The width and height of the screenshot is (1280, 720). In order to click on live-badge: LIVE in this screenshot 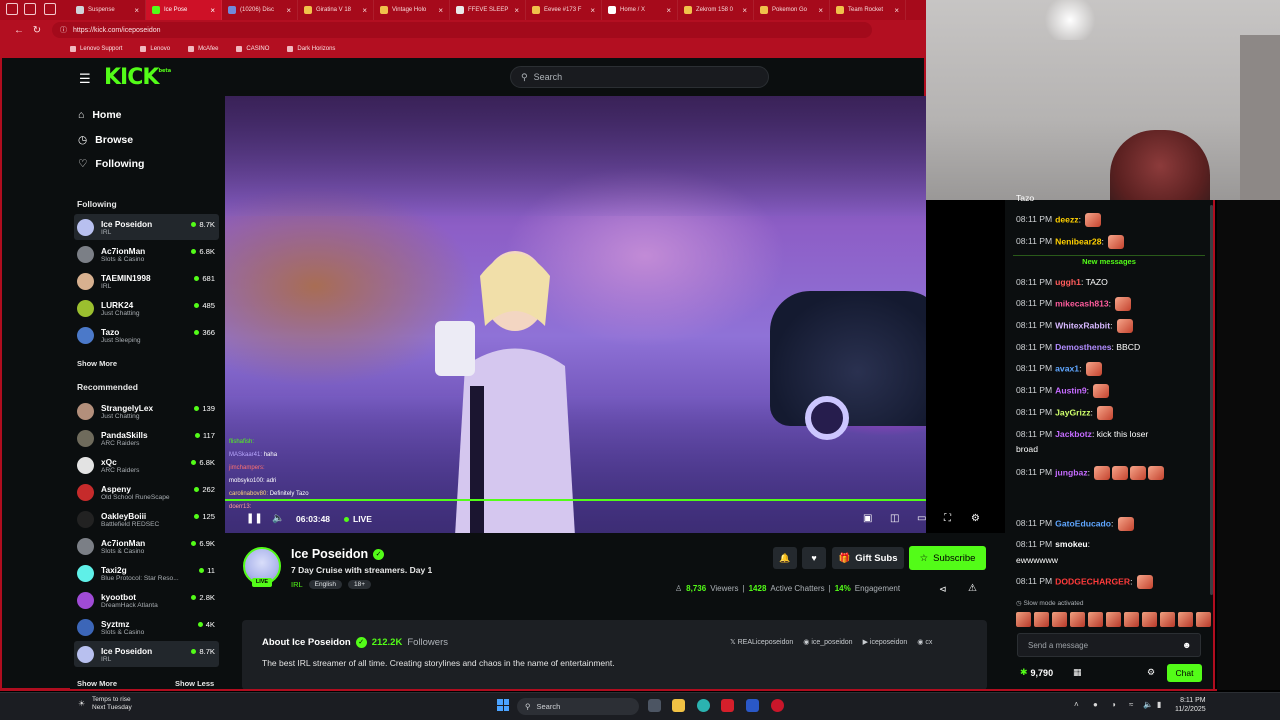, I will do `click(358, 519)`.